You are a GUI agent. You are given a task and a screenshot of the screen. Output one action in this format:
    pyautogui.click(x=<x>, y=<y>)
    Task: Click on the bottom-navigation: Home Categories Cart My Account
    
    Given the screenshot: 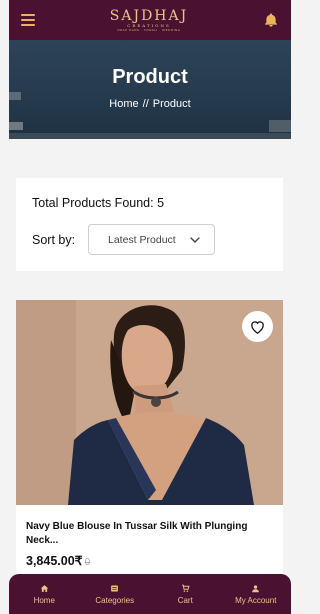 What is the action you would take?
    pyautogui.click(x=150, y=594)
    